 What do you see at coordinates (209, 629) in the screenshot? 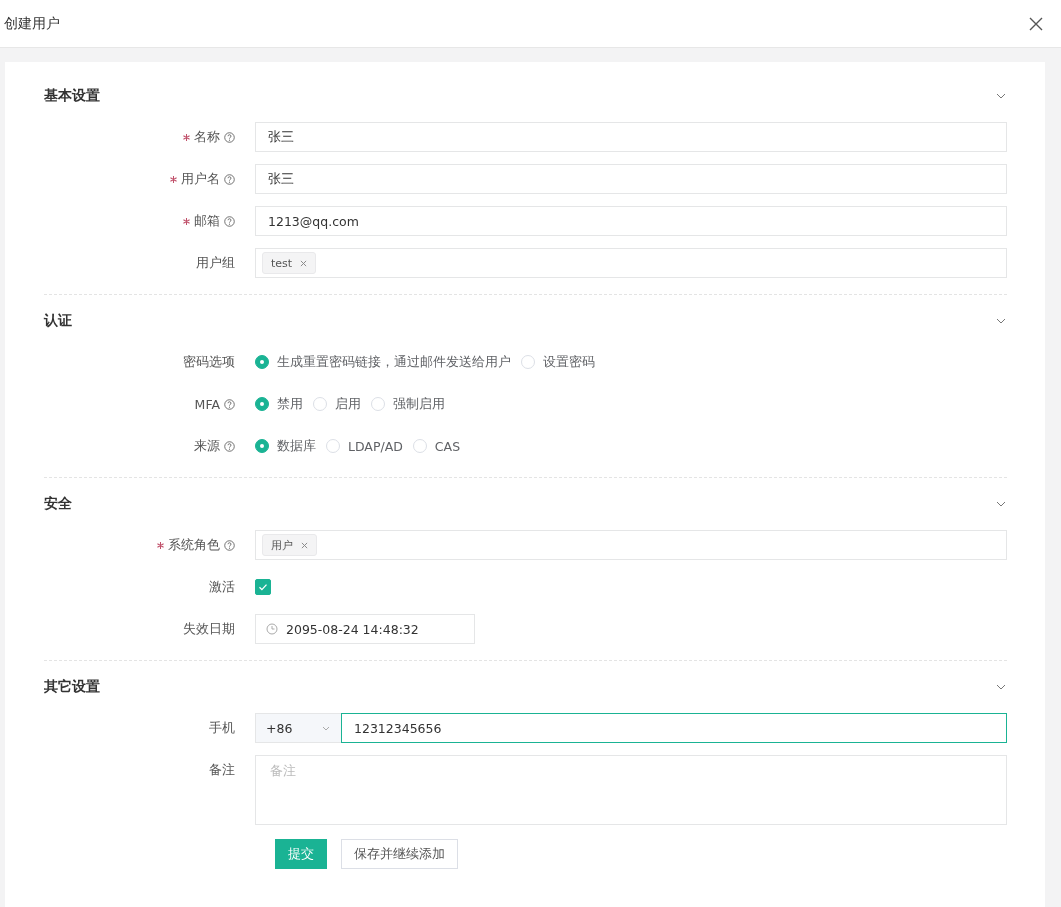
I see `field-label: 失效日期` at bounding box center [209, 629].